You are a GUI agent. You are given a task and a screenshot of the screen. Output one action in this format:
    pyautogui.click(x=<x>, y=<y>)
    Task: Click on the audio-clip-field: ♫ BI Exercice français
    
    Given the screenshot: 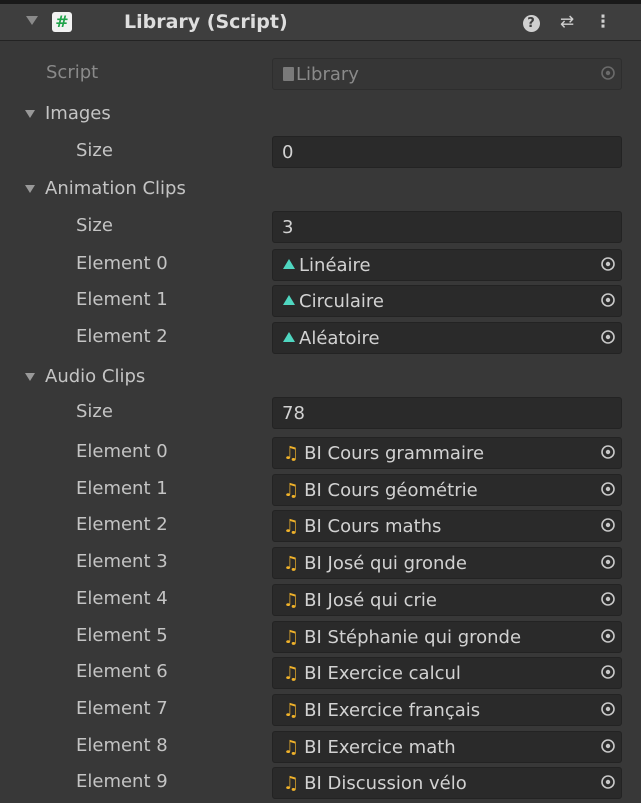 What is the action you would take?
    pyautogui.click(x=447, y=709)
    